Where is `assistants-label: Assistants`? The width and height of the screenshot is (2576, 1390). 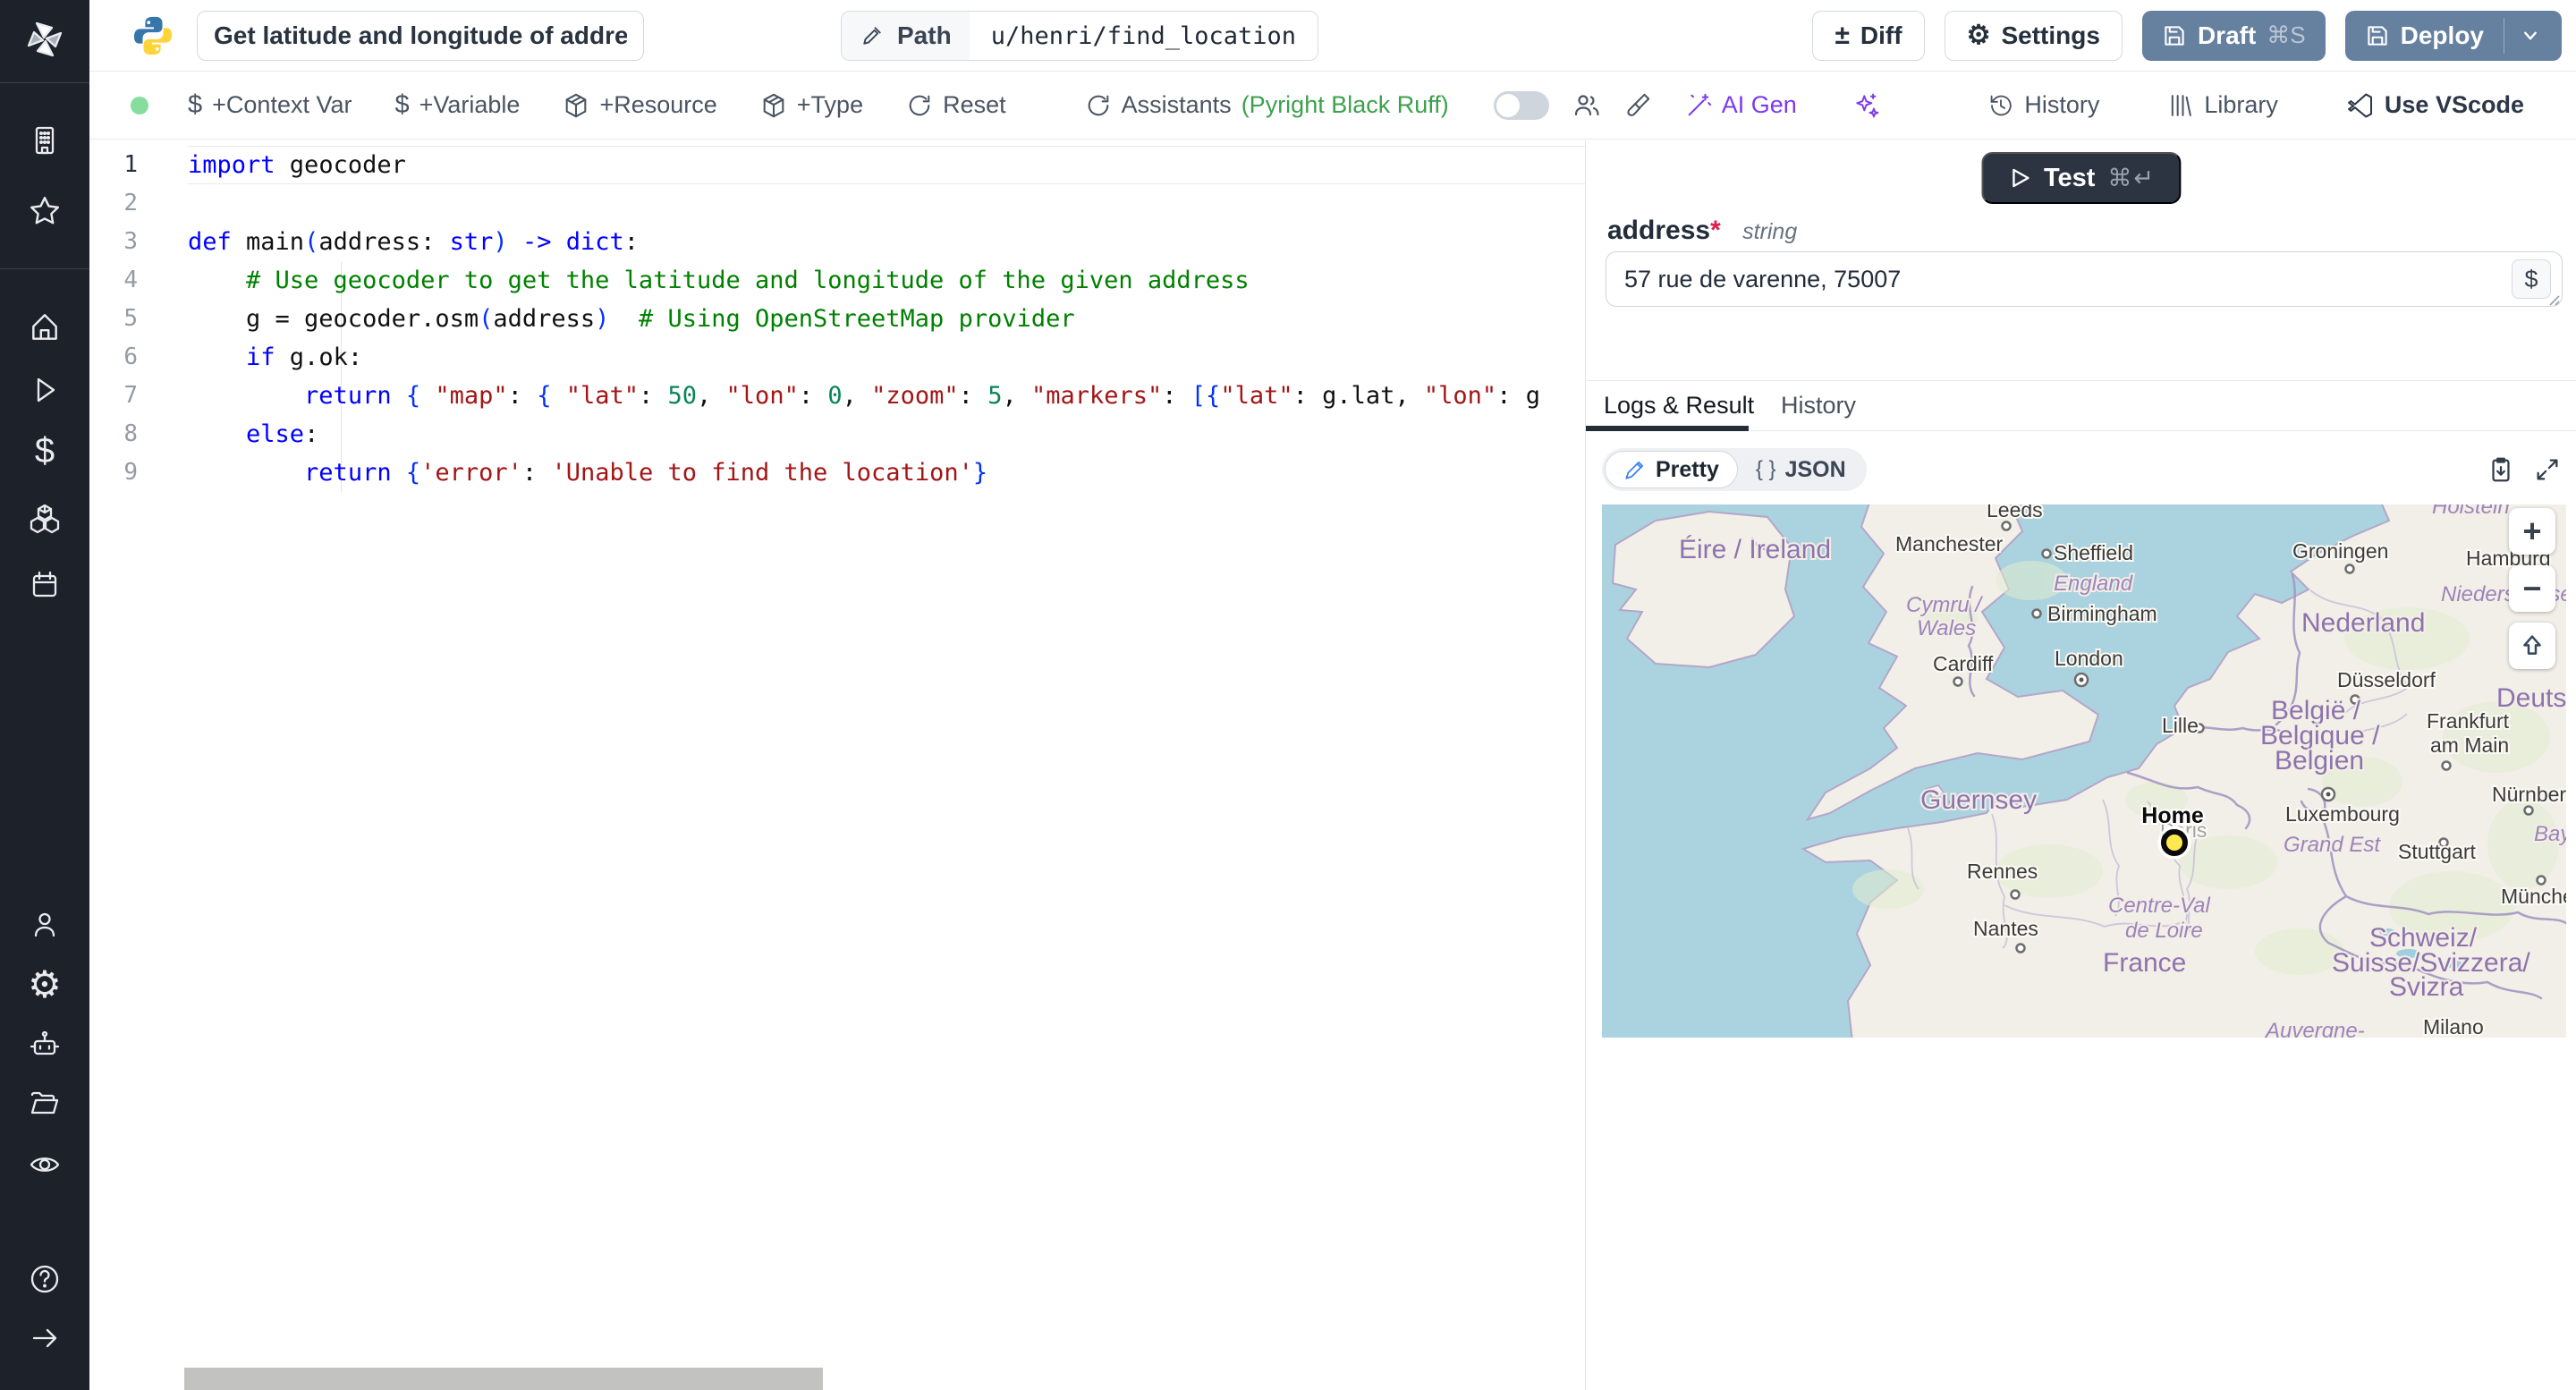
assistants-label: Assistants is located at coordinates (1176, 104).